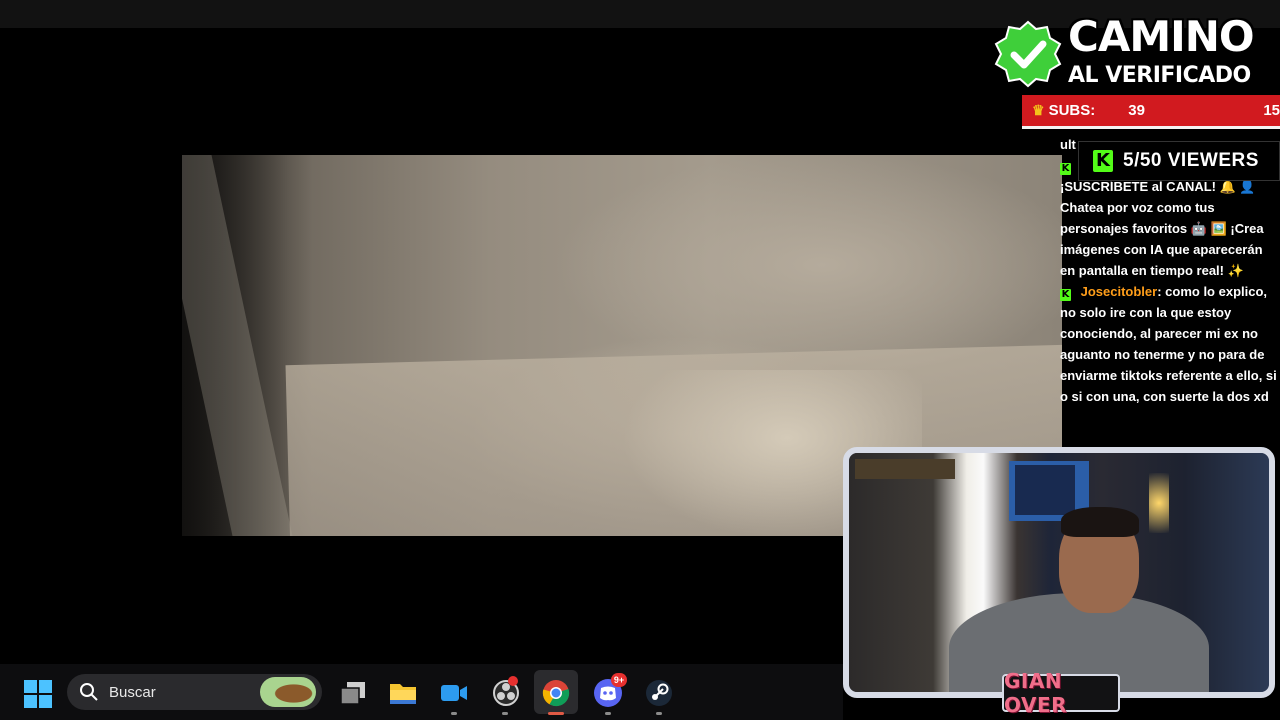  I want to click on search-highlight-hedgehog-icon, so click(288, 692).